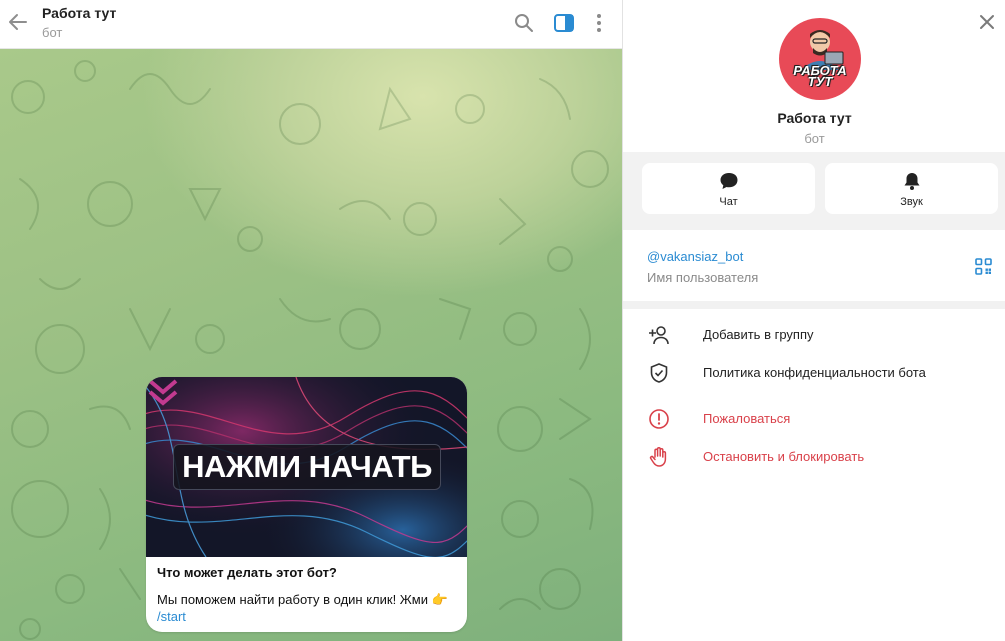 This screenshot has width=1005, height=641. I want to click on chevron-down-icon, so click(163, 392).